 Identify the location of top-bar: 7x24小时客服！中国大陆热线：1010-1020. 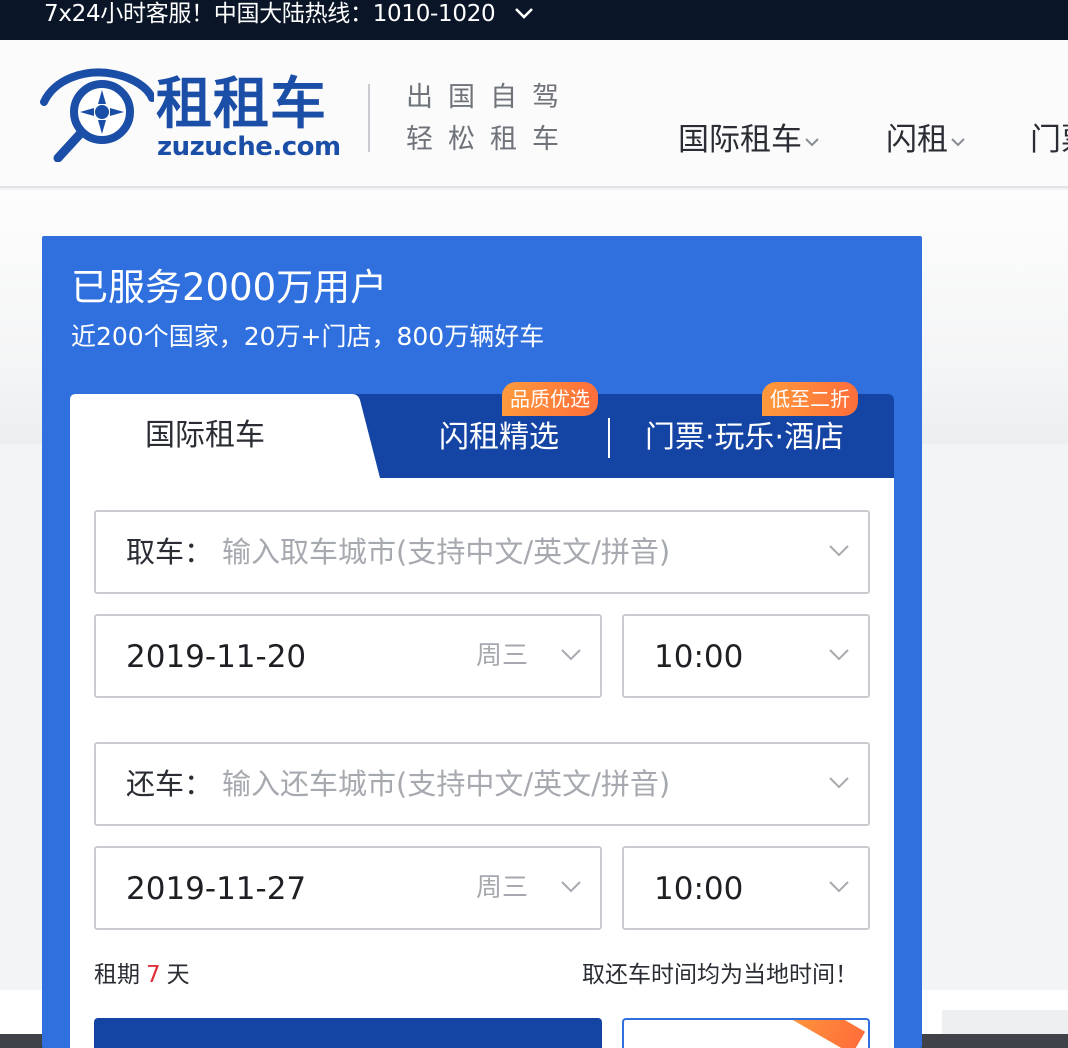
(534, 20).